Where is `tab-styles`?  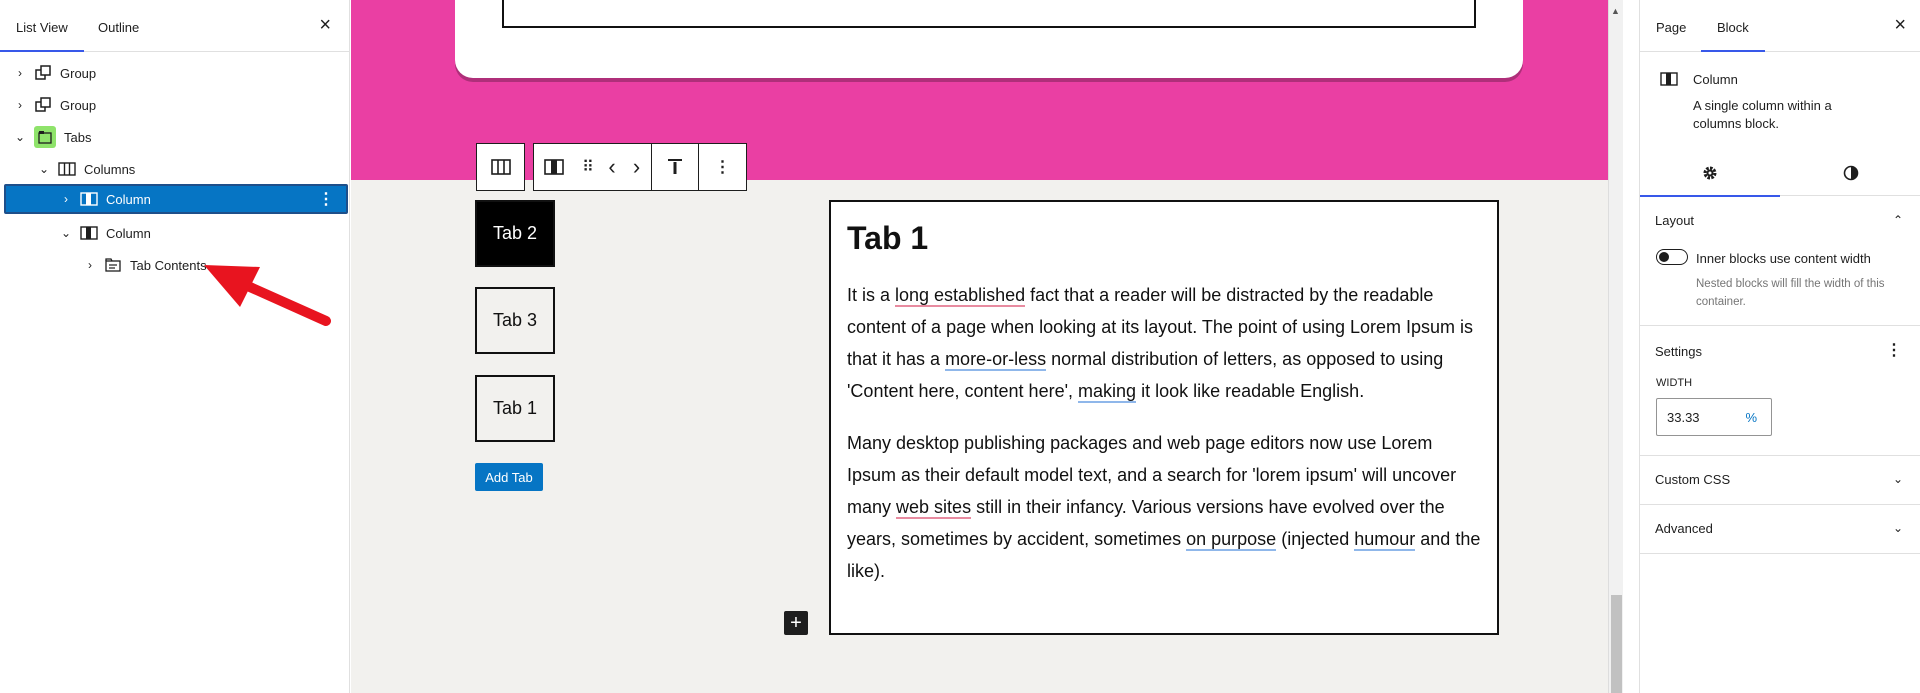 tab-styles is located at coordinates (1850, 173).